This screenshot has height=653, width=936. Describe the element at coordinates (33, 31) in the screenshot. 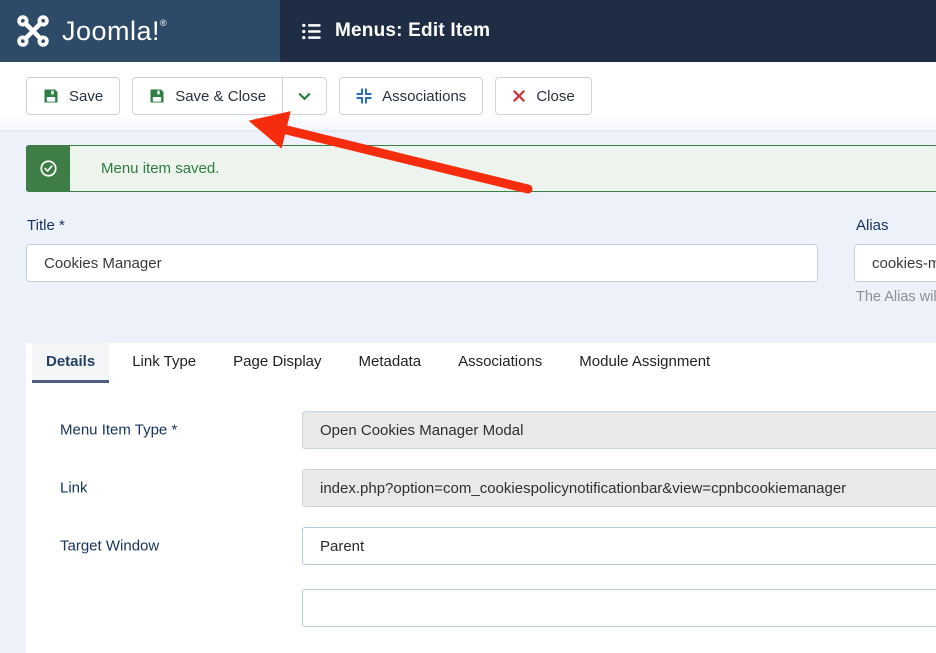

I see `joomla-logo-icon` at that location.